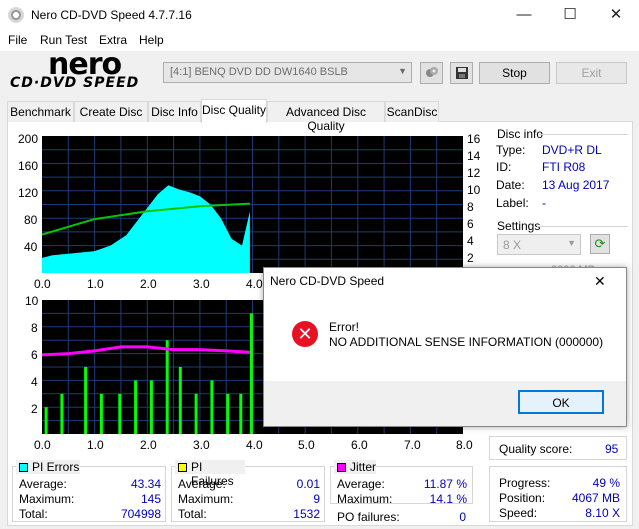 The height and width of the screenshot is (529, 639). I want to click on title-bar: Nero CD-DVD Speed 4.7.7.16 — ☐ ✕, so click(319, 15).